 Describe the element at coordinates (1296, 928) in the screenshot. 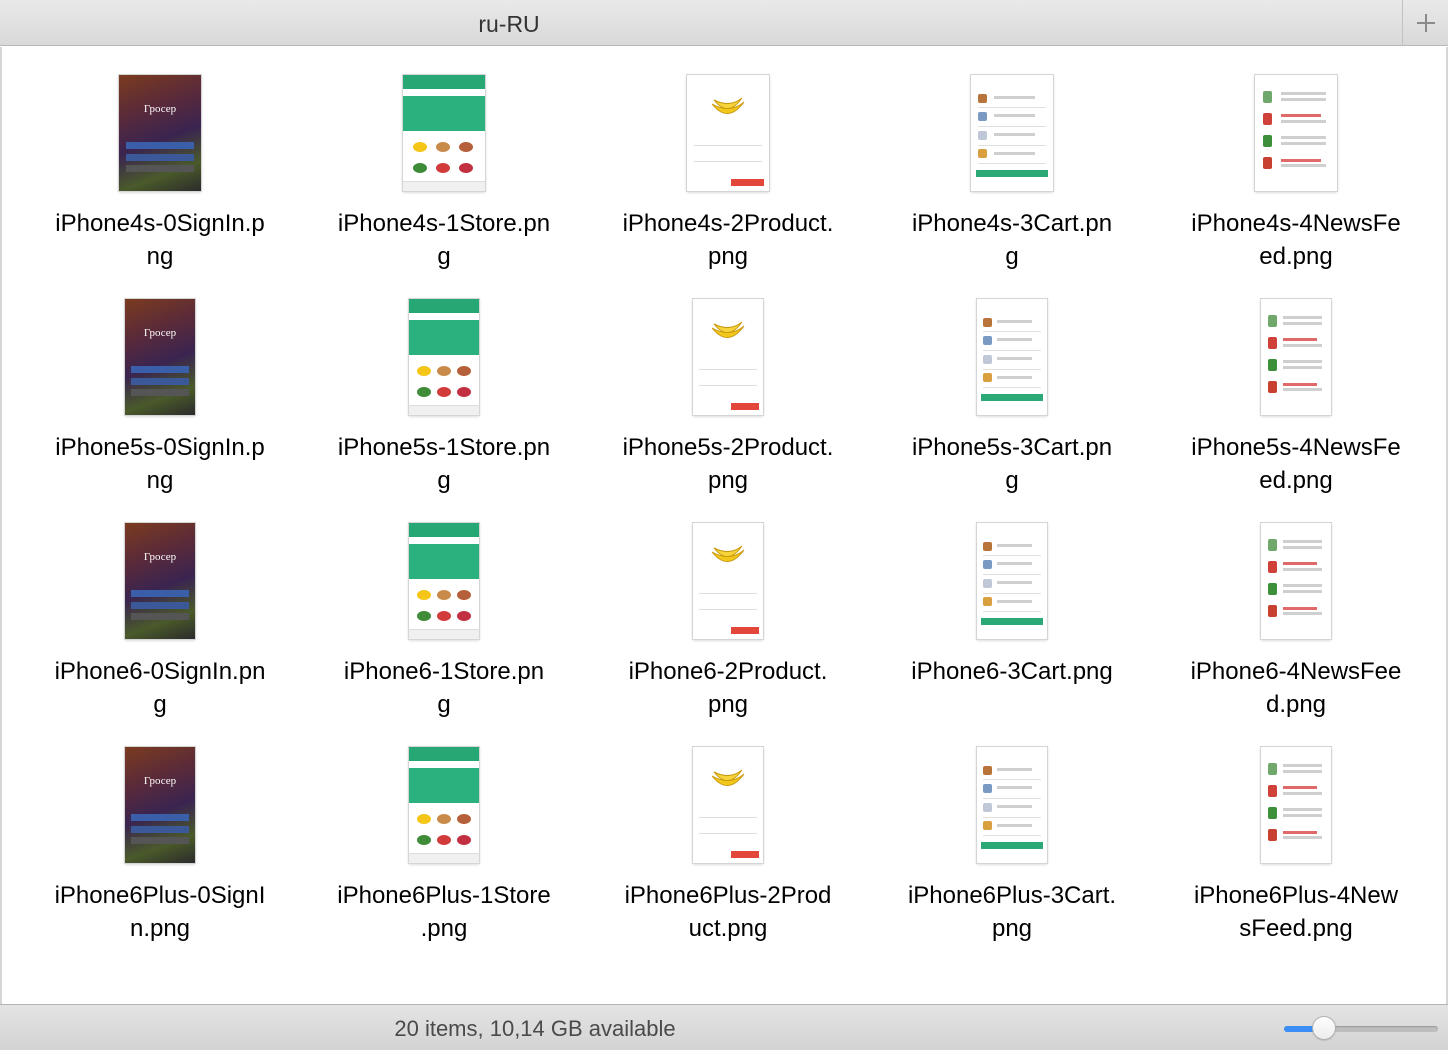

I see `file-name-line: sFeed.png` at that location.